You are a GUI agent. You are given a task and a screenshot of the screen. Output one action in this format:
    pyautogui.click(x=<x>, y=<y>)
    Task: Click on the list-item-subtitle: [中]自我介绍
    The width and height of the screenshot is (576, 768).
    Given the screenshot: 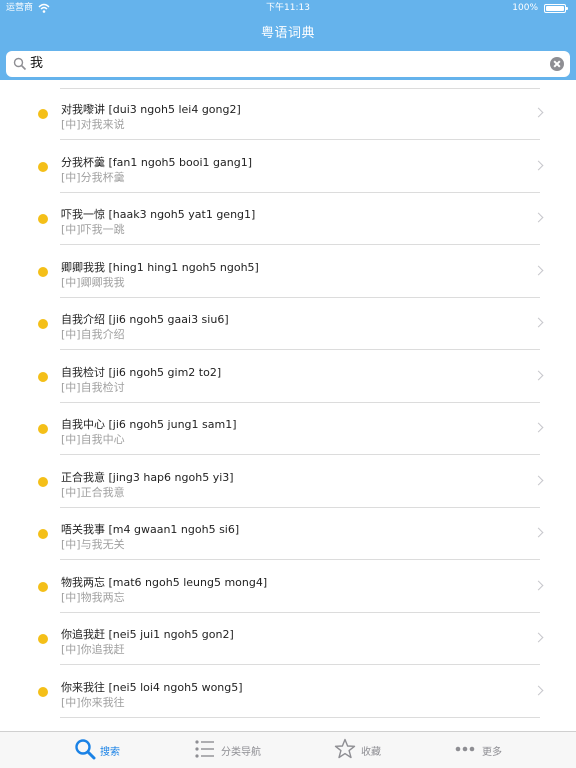 What is the action you would take?
    pyautogui.click(x=93, y=334)
    